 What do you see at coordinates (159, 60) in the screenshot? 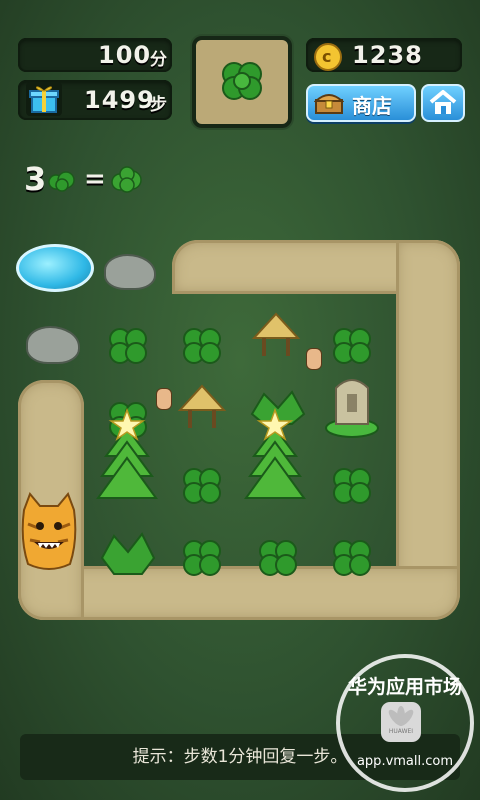
I see `score-unit: 分` at bounding box center [159, 60].